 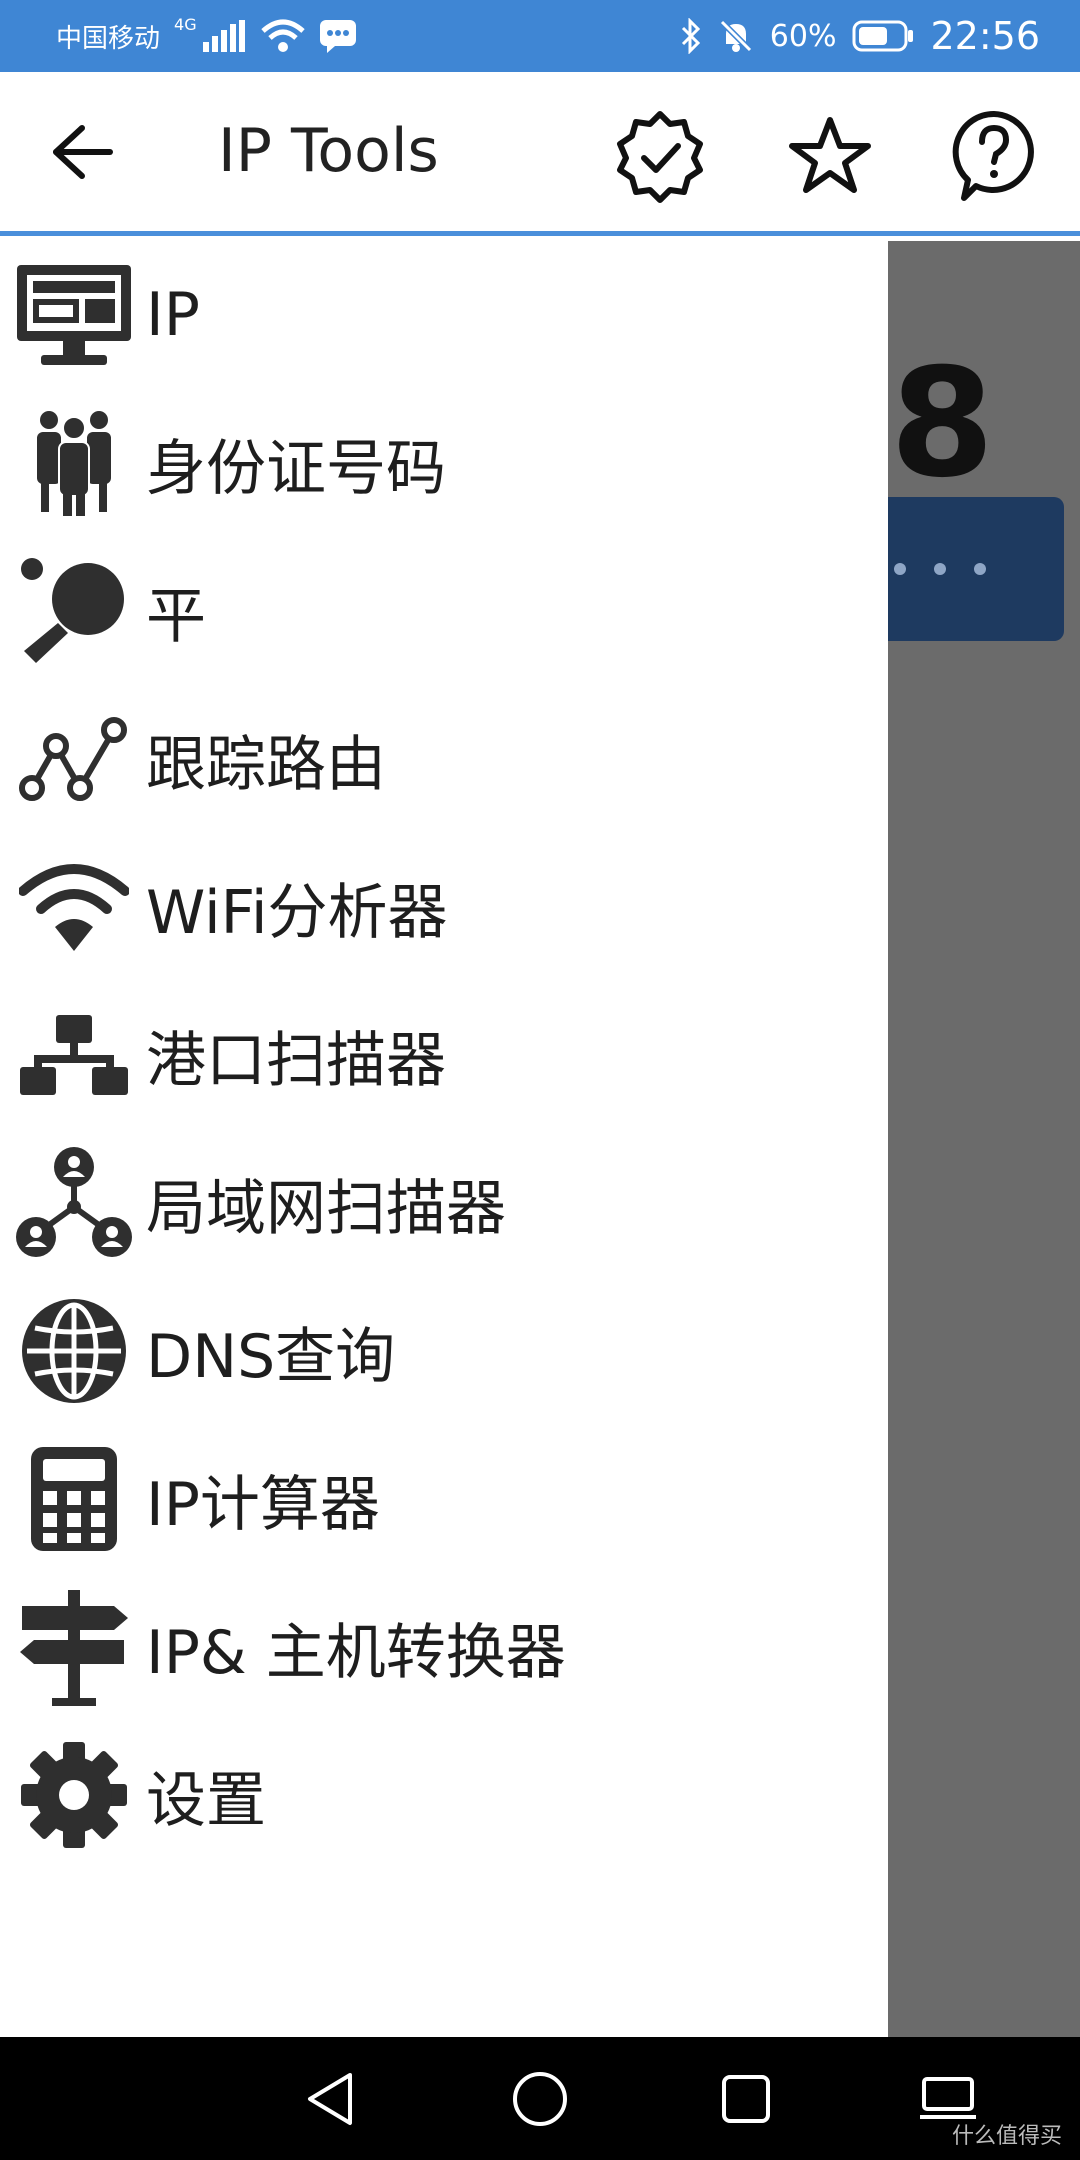 I want to click on menu-item-label: 局域网扫描器, so click(x=326, y=1208).